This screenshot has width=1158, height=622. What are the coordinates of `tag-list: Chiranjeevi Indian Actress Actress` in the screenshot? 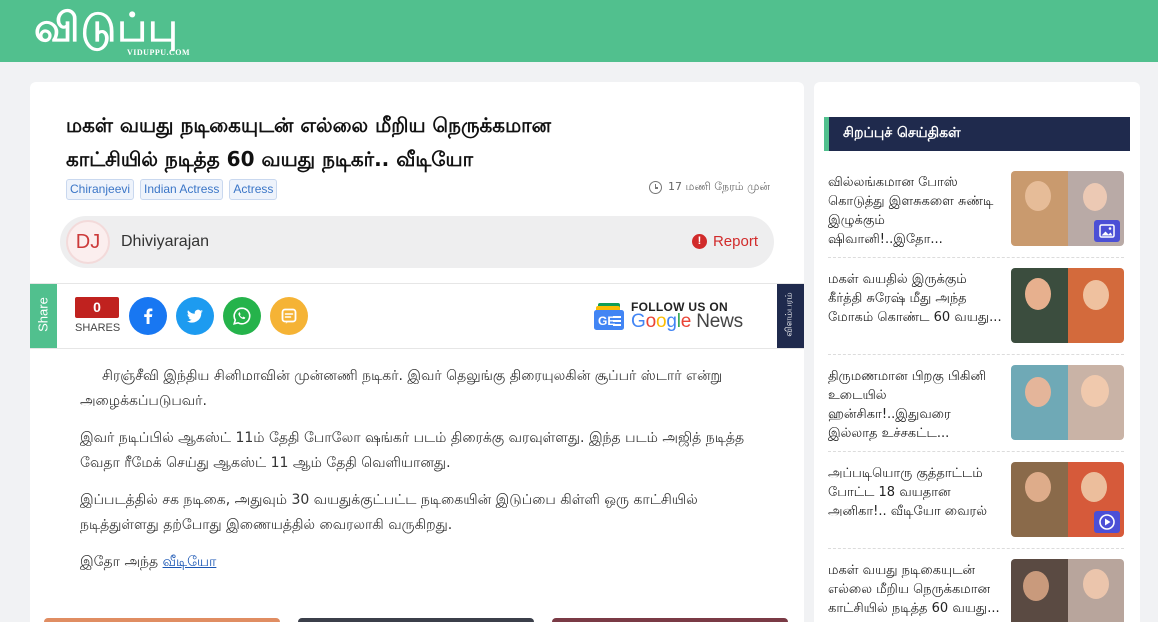 It's located at (172, 189).